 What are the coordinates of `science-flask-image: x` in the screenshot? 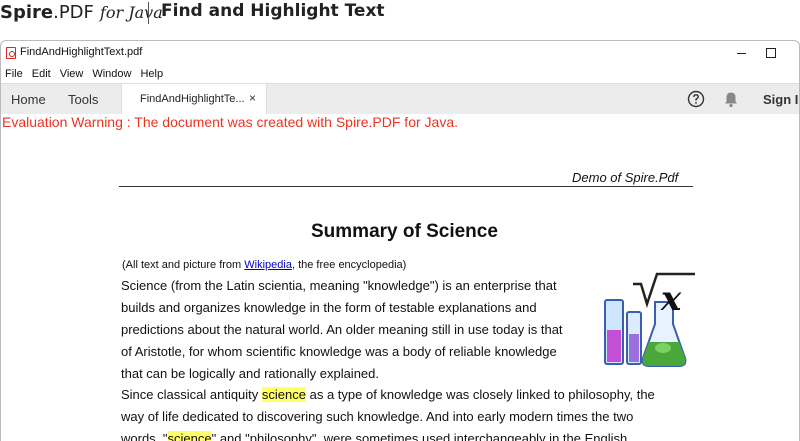 It's located at (649, 319).